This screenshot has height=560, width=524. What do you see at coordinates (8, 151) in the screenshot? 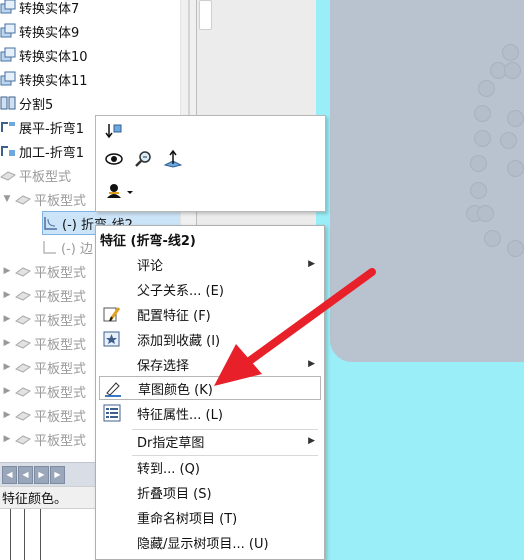
I see `process-bend-icon` at bounding box center [8, 151].